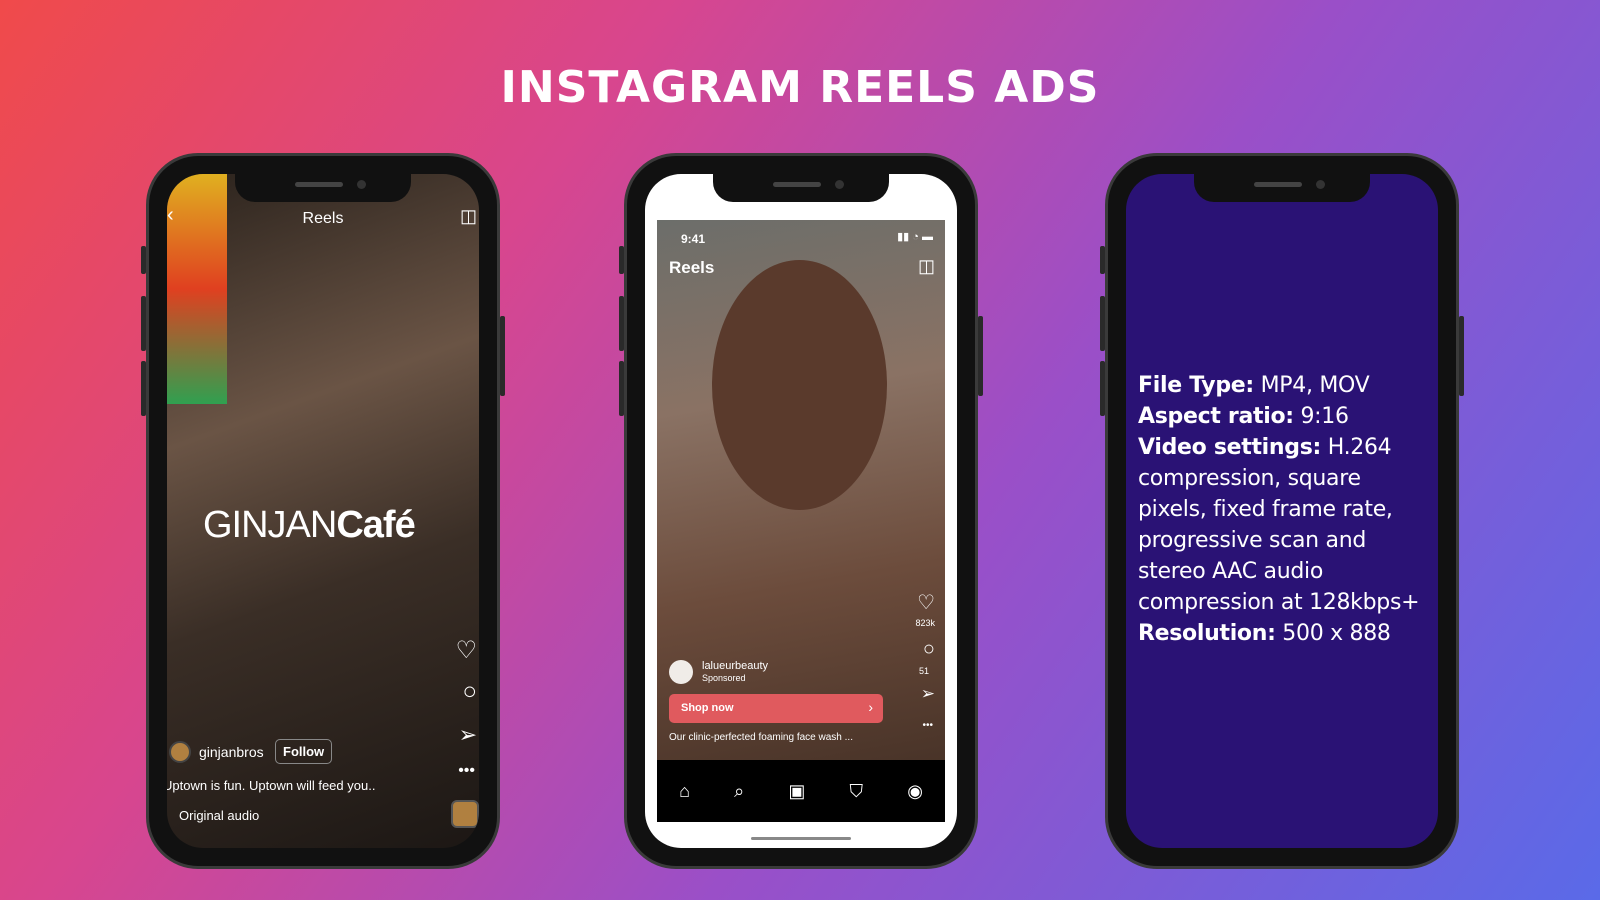 The height and width of the screenshot is (900, 1600). I want to click on search-icon: ⌕, so click(739, 791).